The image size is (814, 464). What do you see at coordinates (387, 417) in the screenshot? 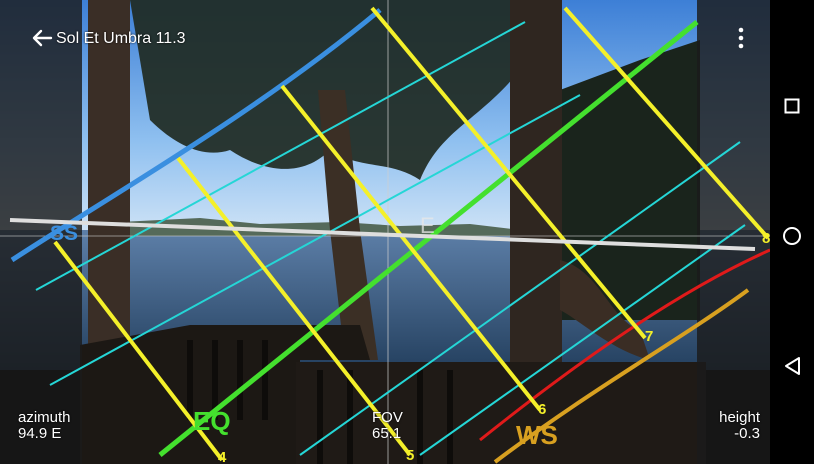
I see `fov-label: FOV` at bounding box center [387, 417].